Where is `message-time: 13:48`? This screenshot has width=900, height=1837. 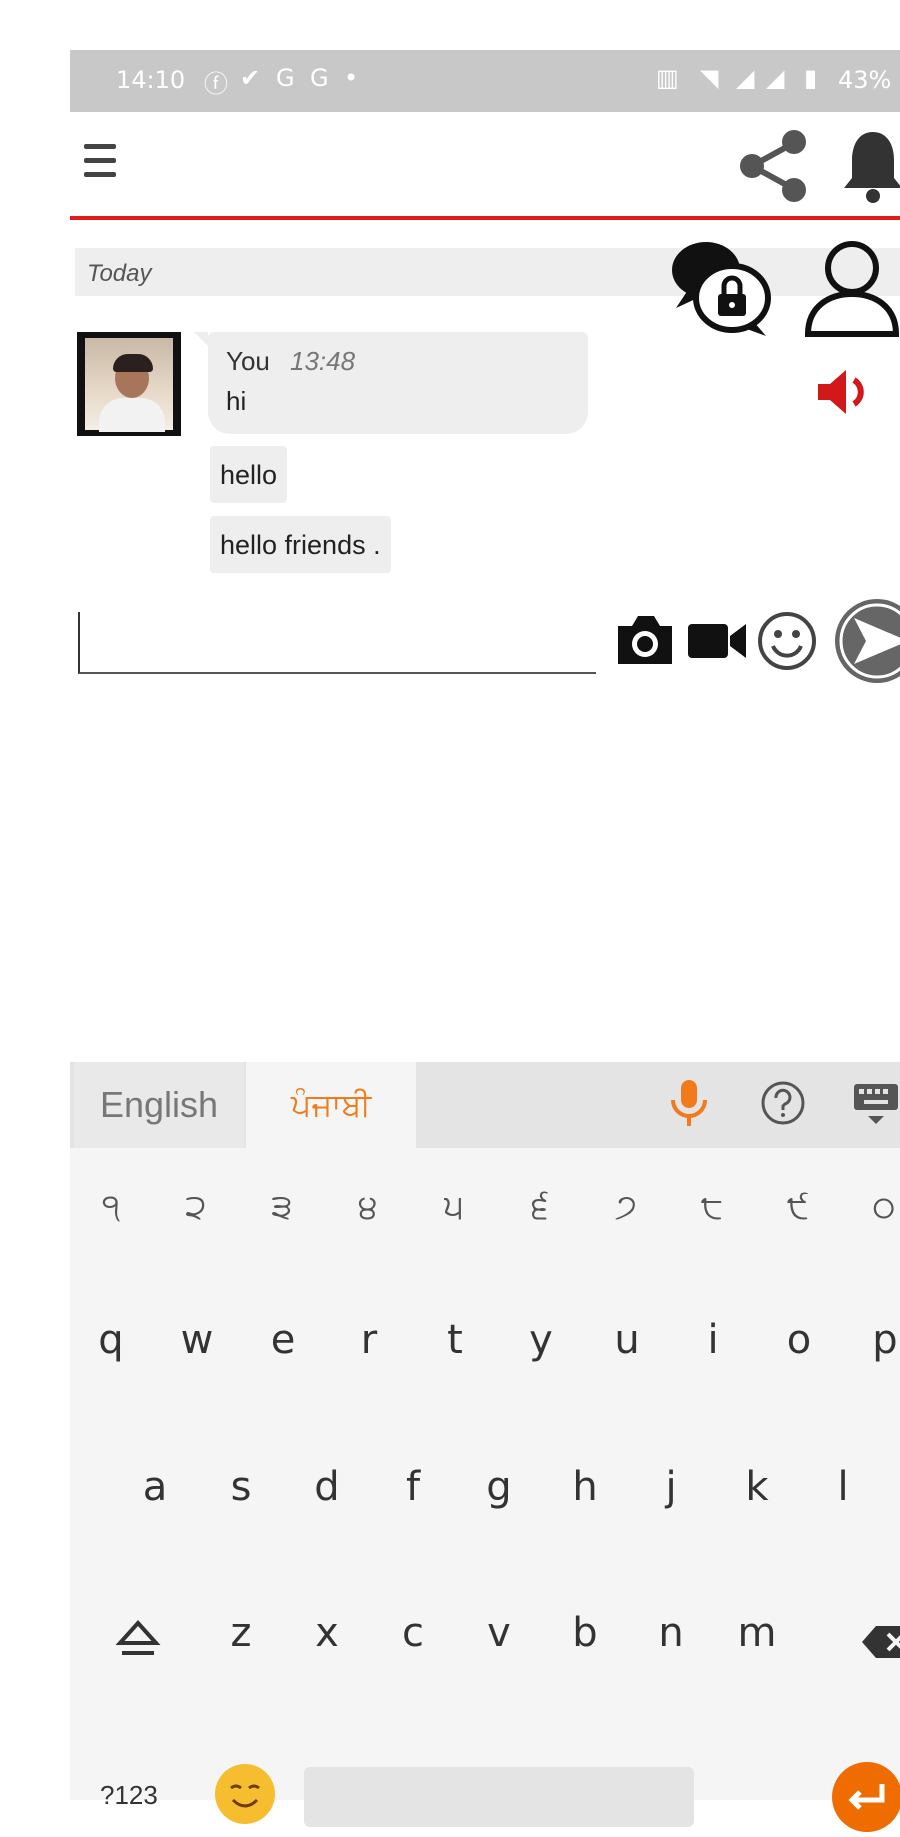
message-time: 13:48 is located at coordinates (323, 361).